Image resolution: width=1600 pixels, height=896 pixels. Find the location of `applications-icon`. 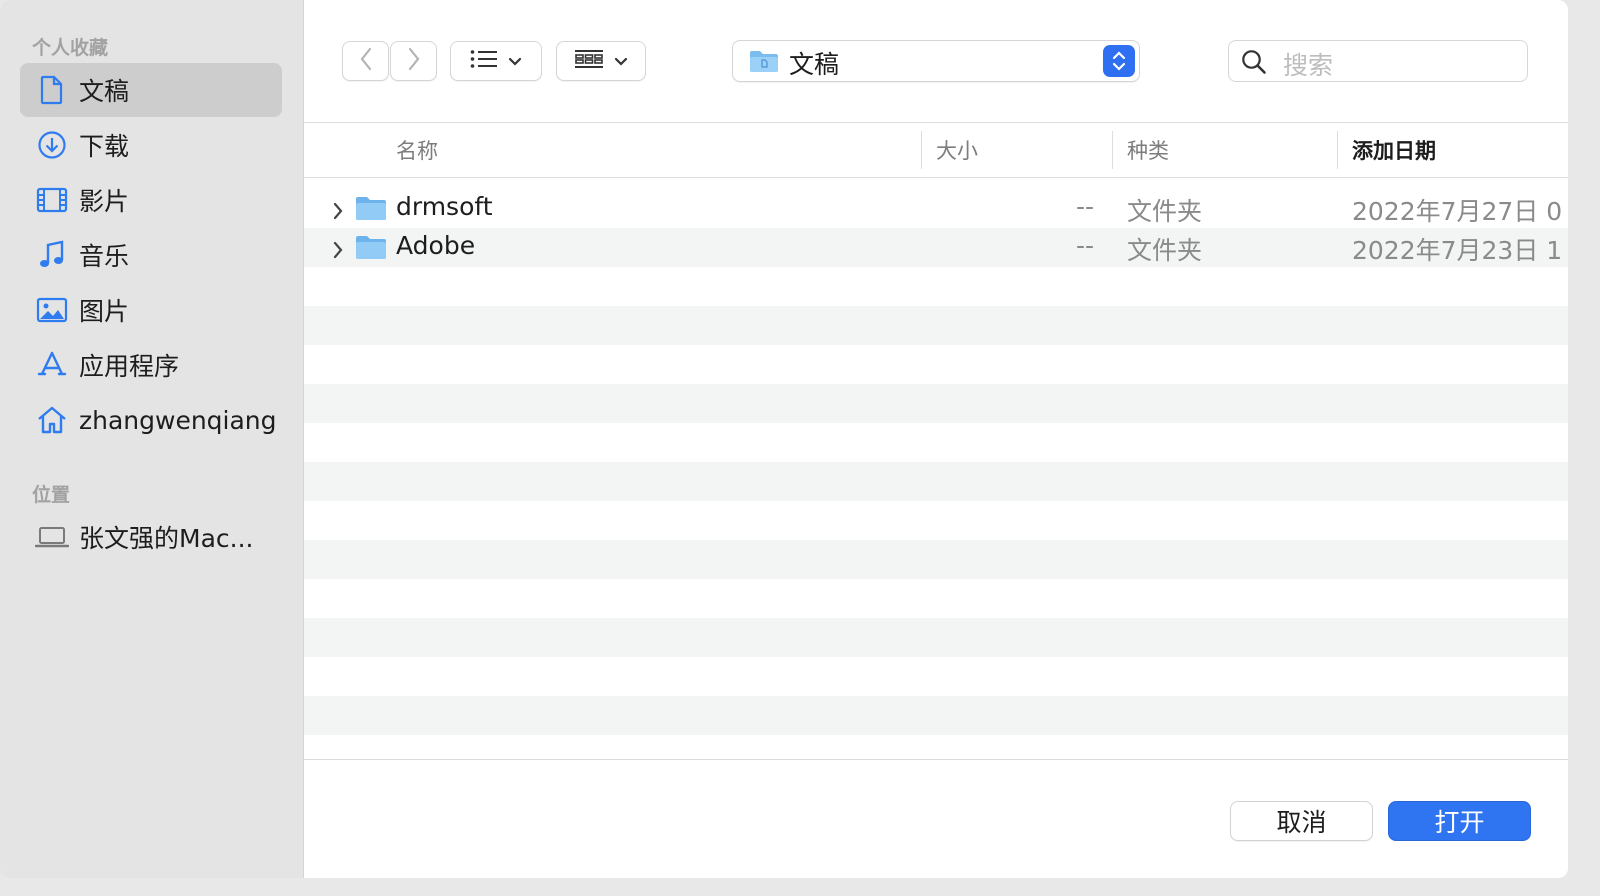

applications-icon is located at coordinates (52, 365).